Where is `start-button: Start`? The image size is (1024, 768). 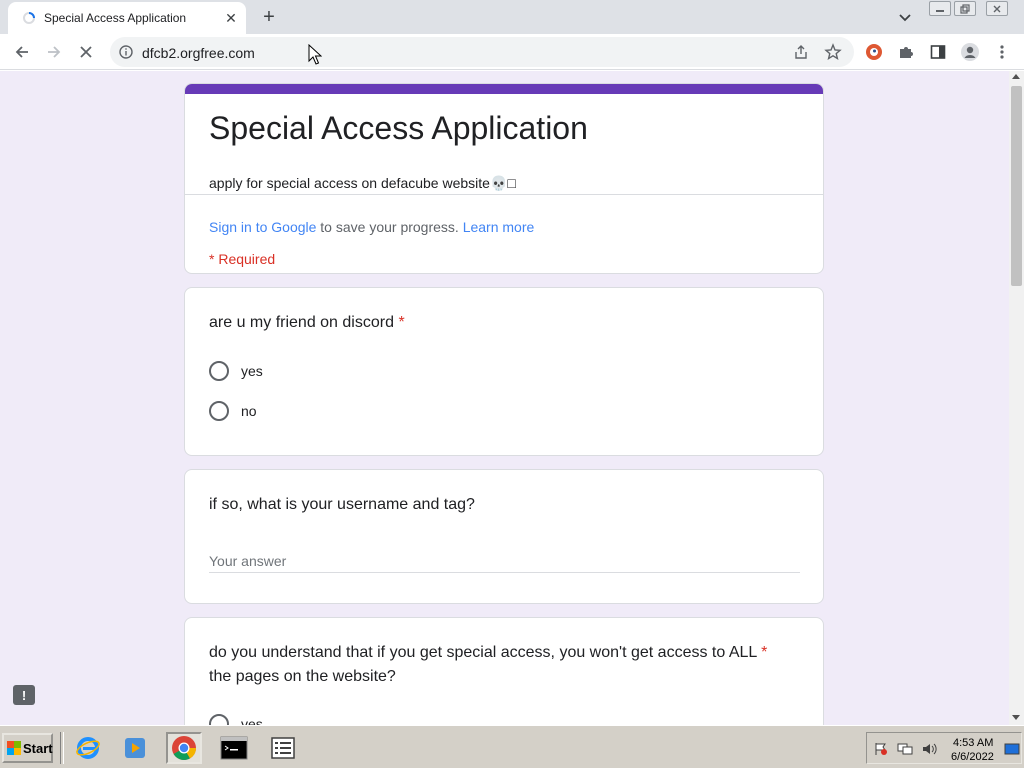 start-button: Start is located at coordinates (27, 748).